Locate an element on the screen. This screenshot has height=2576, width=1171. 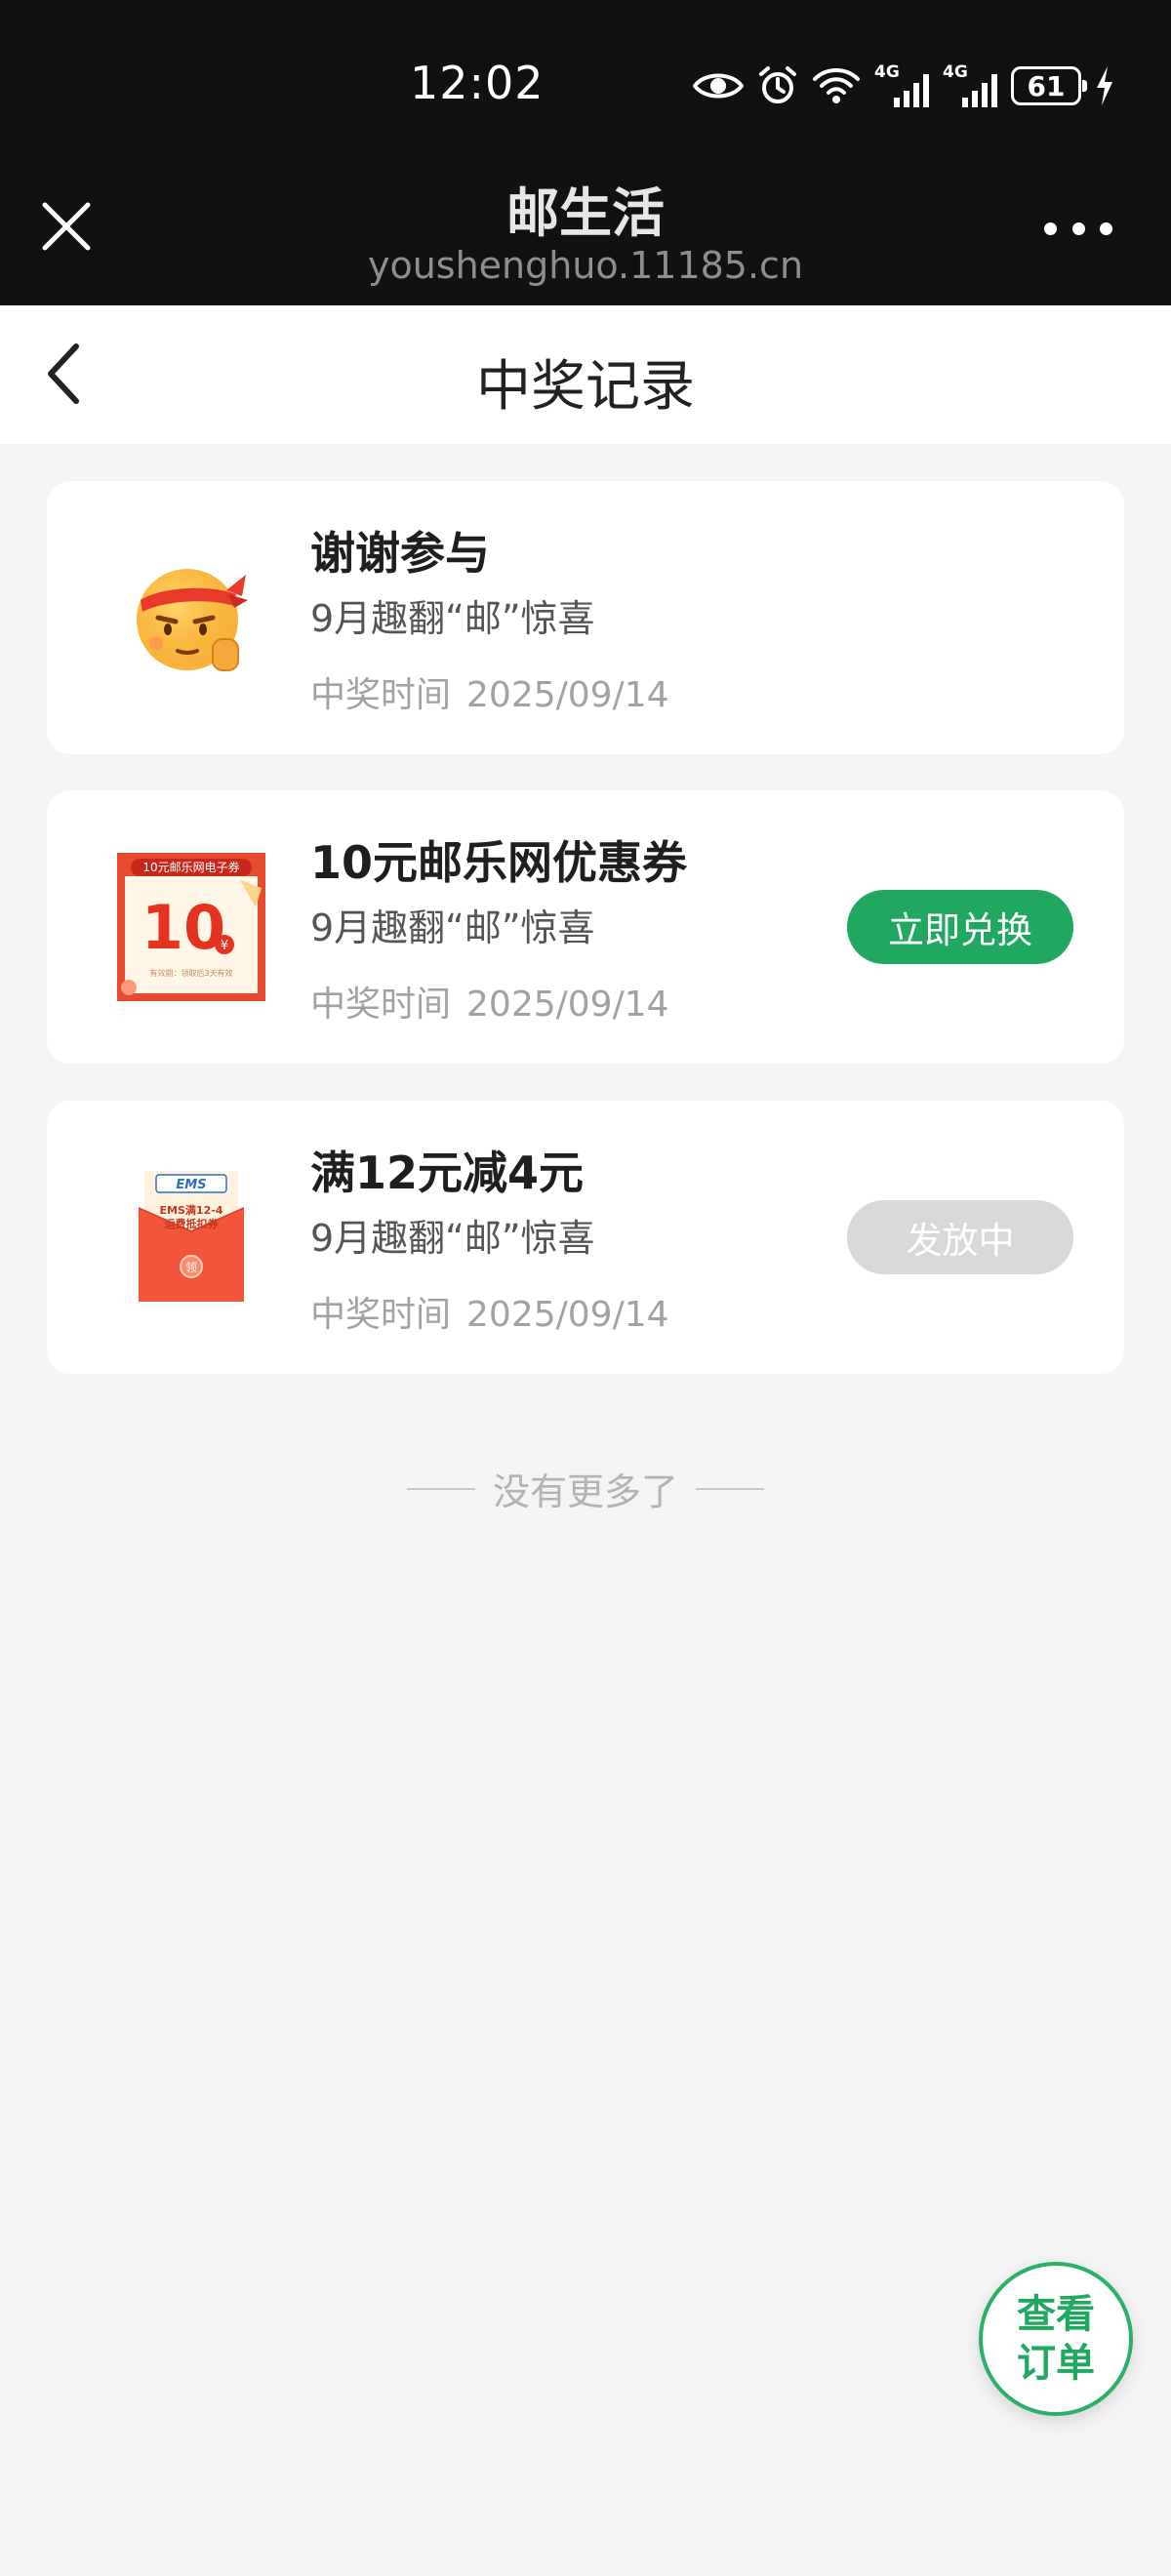
view-orders-line1: 查看 is located at coordinates (1056, 2314).